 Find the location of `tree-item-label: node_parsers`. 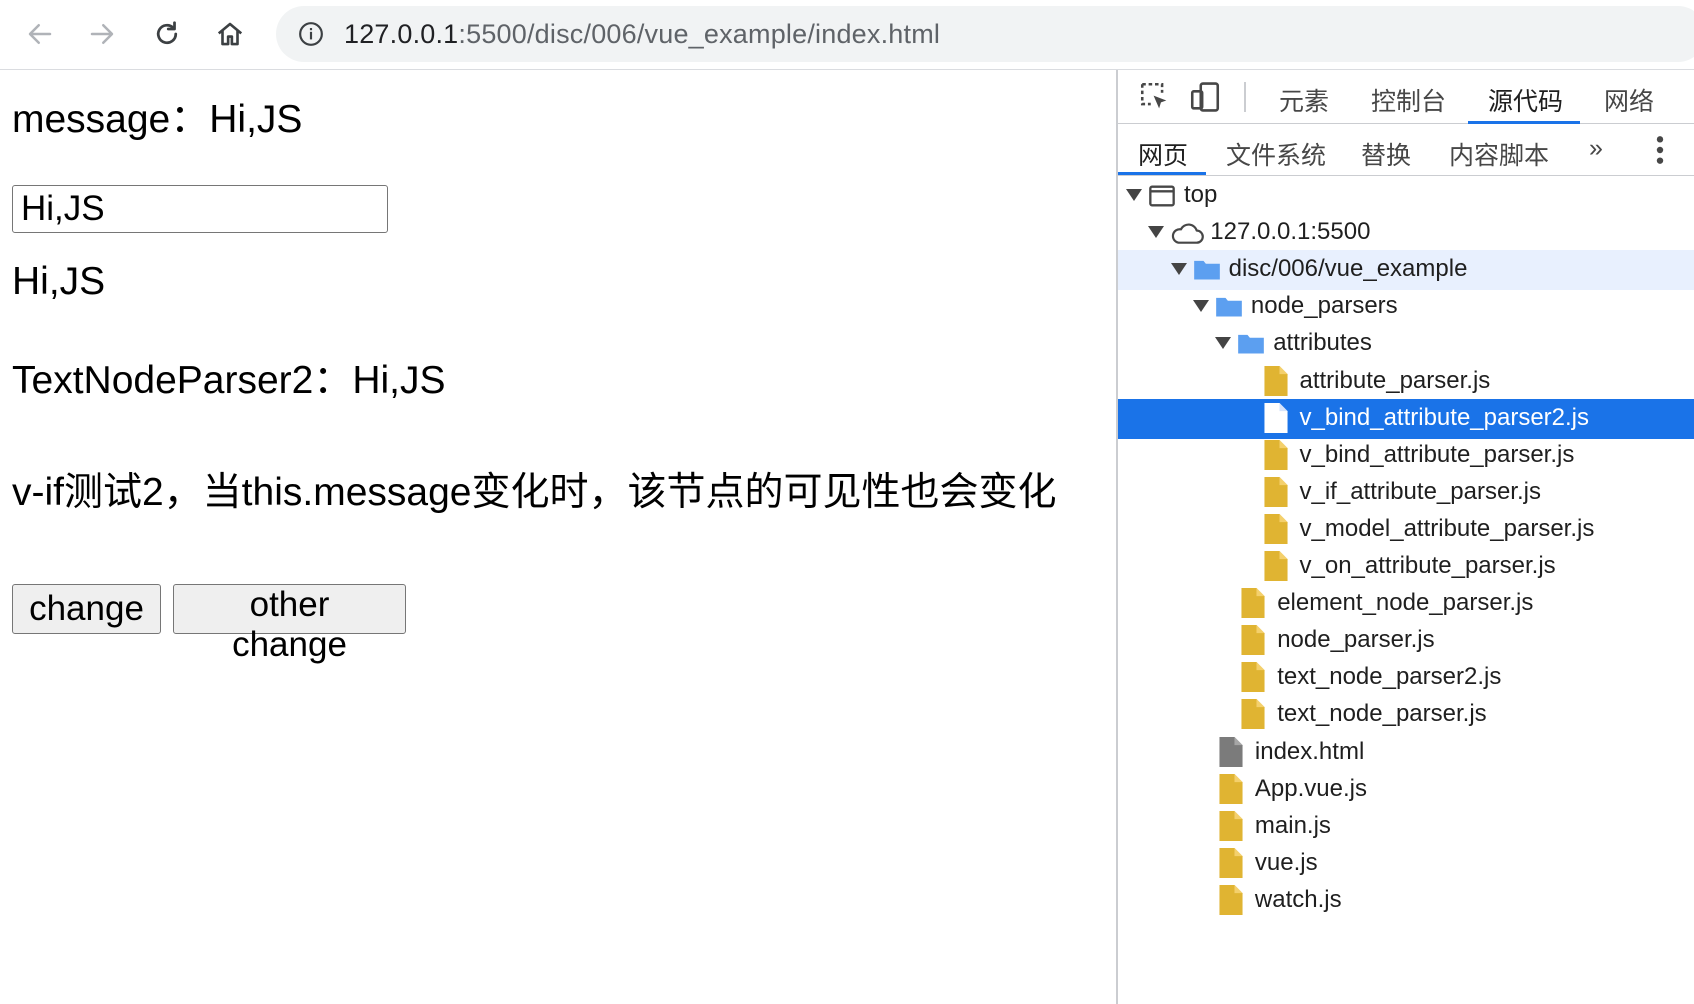

tree-item-label: node_parsers is located at coordinates (1324, 306).